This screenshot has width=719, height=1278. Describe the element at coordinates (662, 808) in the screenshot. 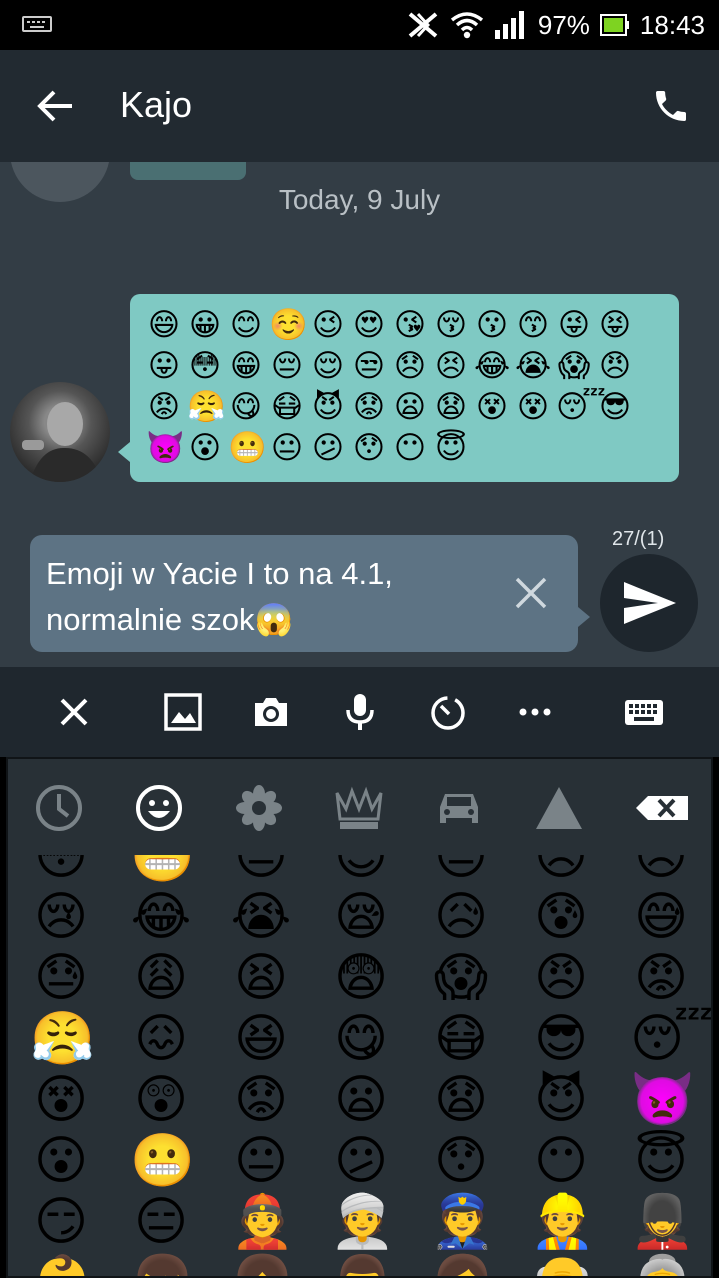

I see `backspace-icon` at that location.